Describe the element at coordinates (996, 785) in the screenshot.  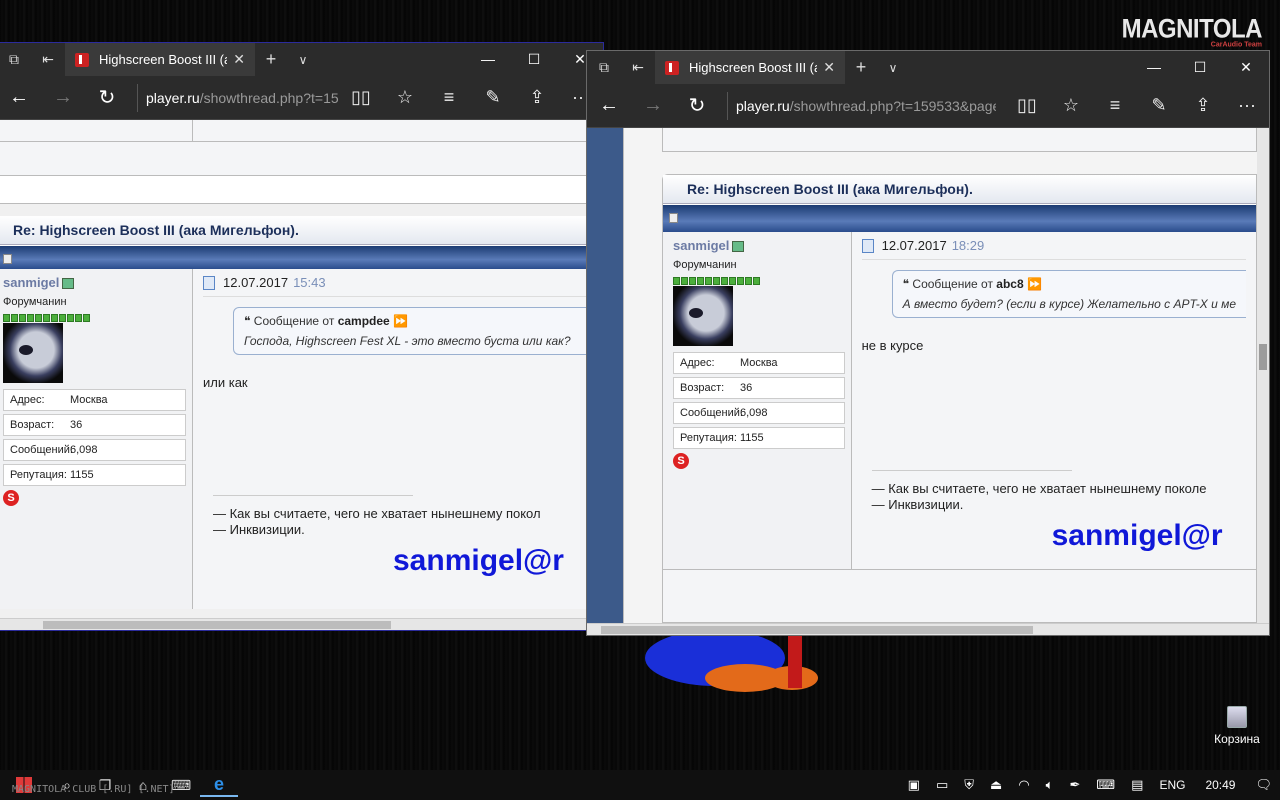
I see `usb-icon: ⏏` at that location.